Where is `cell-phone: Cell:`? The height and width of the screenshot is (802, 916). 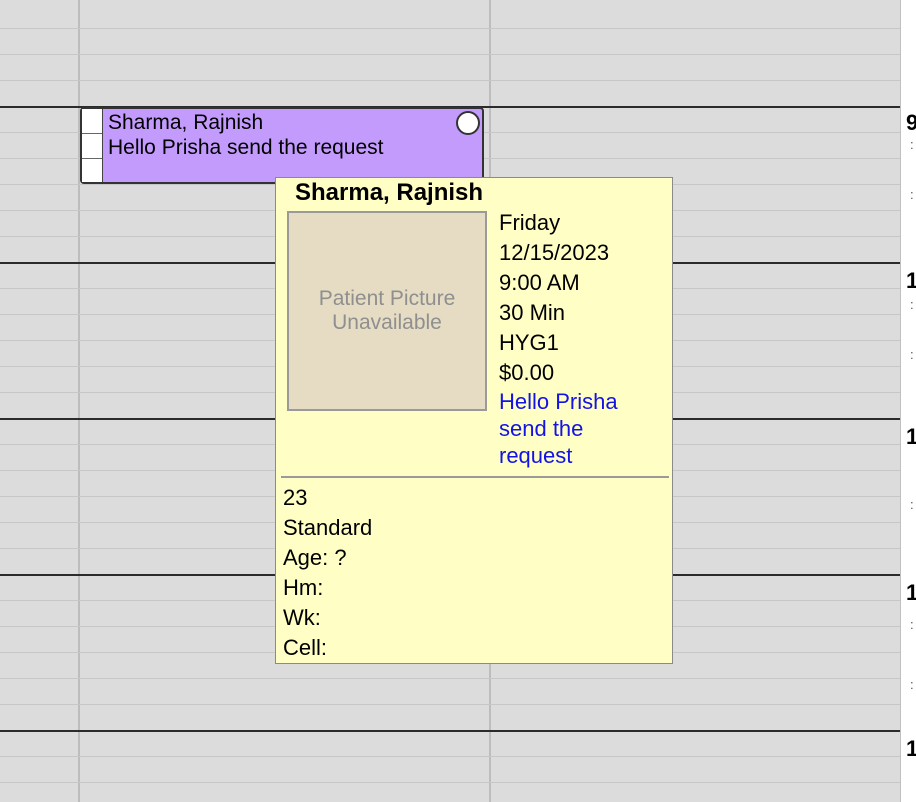
cell-phone: Cell: is located at coordinates (305, 647).